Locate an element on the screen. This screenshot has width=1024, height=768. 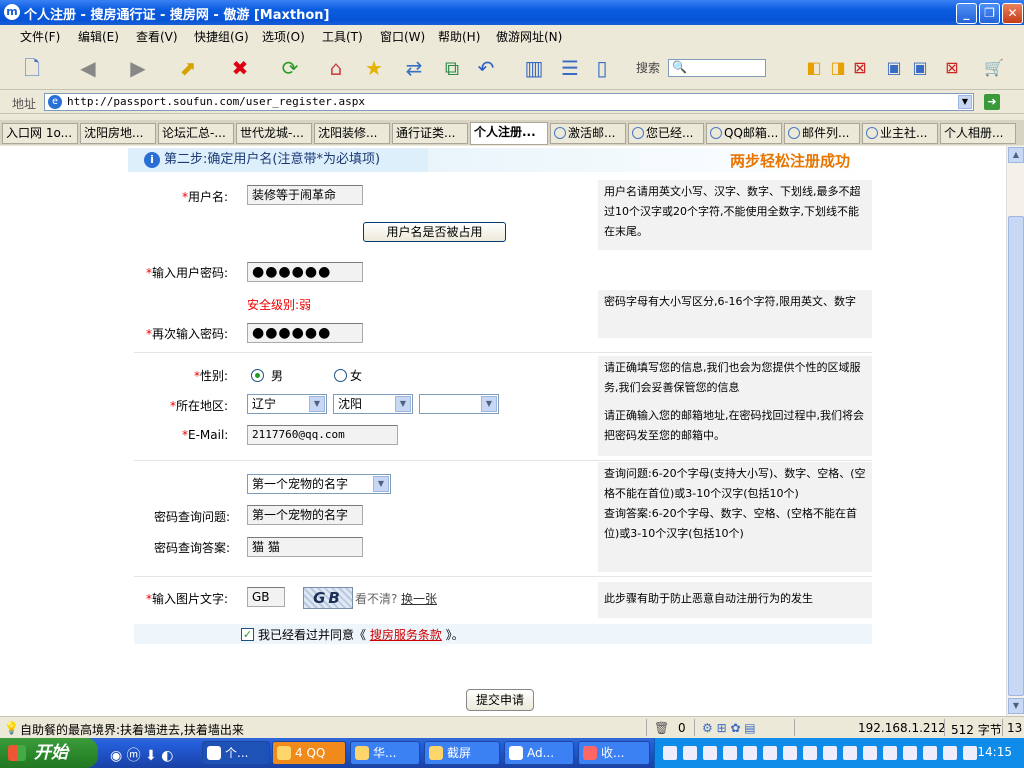
city-select: 沈阳 ▼ is located at coordinates (373, 404).